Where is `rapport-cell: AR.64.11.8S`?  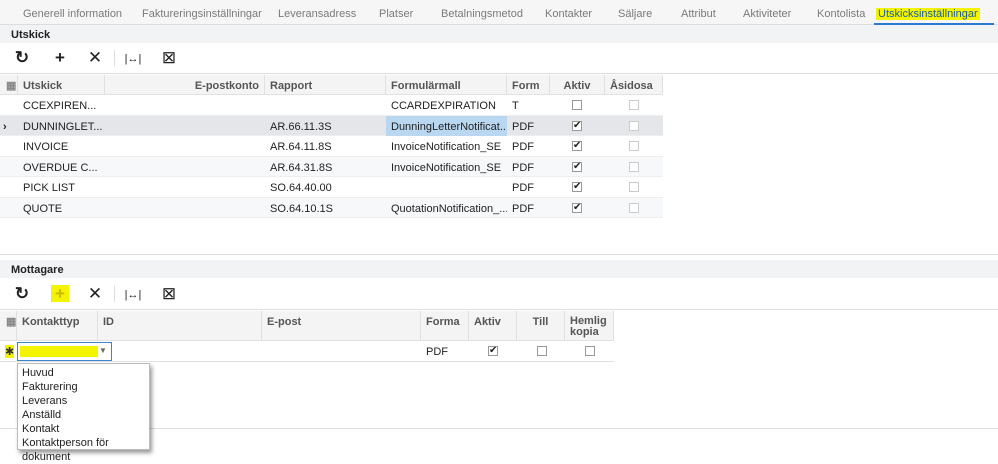 rapport-cell: AR.64.11.8S is located at coordinates (325, 147).